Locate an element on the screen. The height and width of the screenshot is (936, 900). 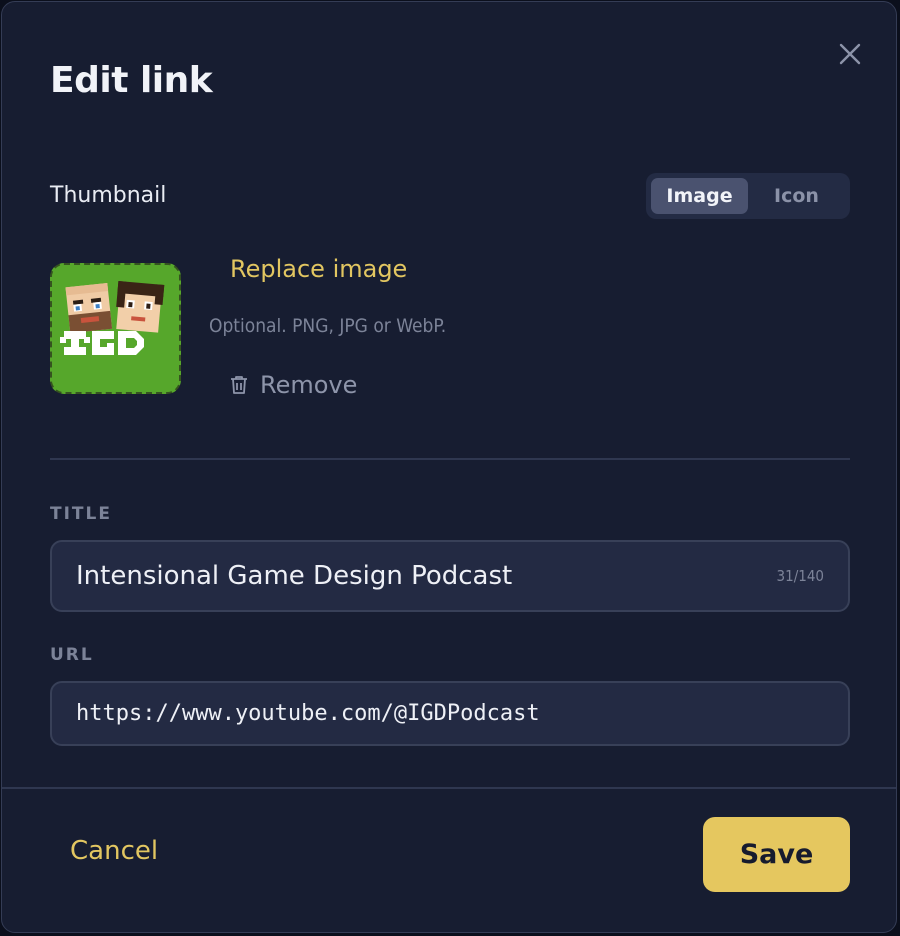
url-field-label: URL is located at coordinates (72, 655).